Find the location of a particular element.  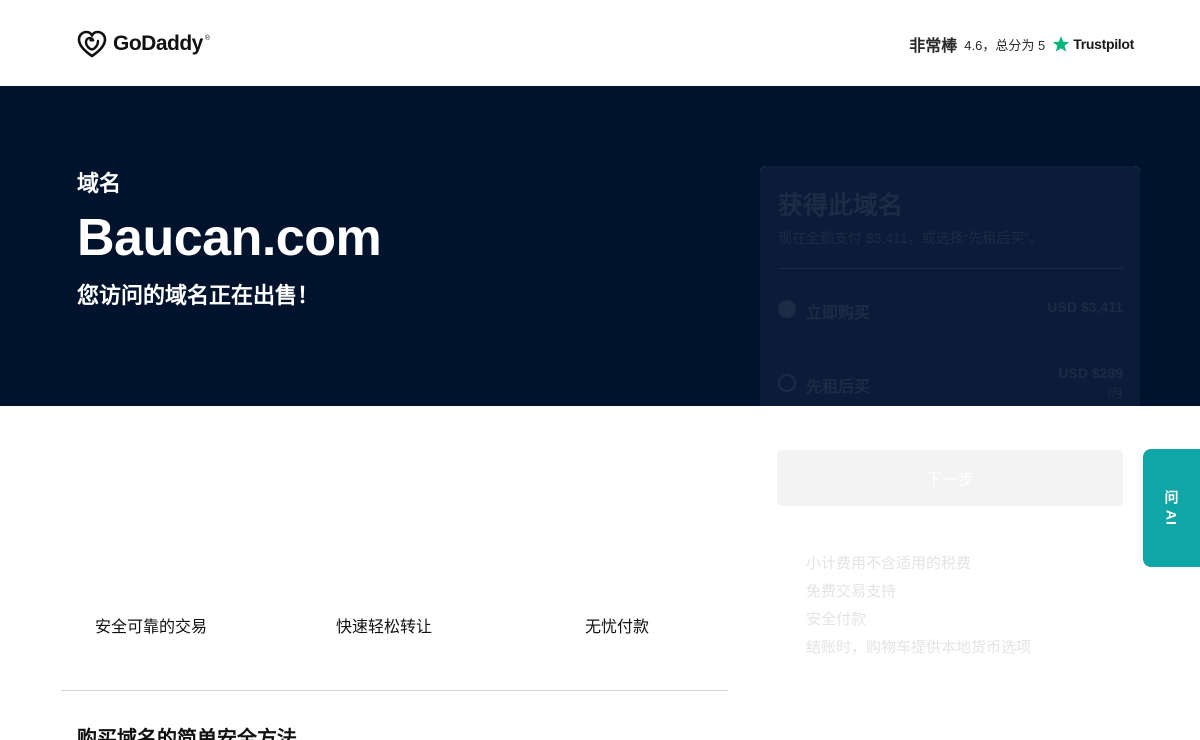

rating-score: 4.6，总分为 5 is located at coordinates (1005, 45).